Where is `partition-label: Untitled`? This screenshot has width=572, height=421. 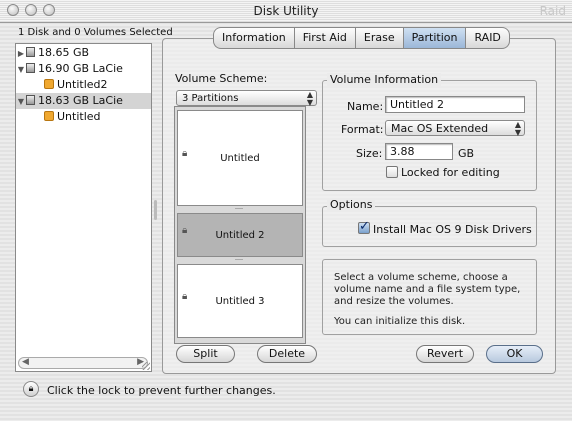
partition-label: Untitled is located at coordinates (240, 158).